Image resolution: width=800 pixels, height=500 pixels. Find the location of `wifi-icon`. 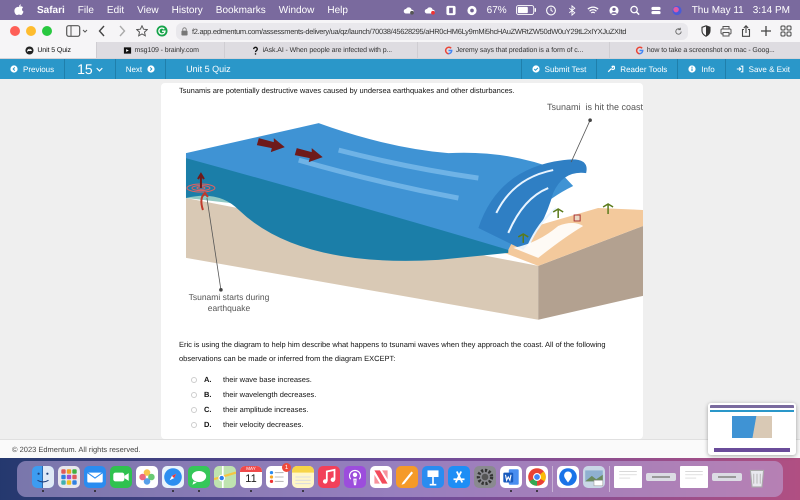

wifi-icon is located at coordinates (592, 10).